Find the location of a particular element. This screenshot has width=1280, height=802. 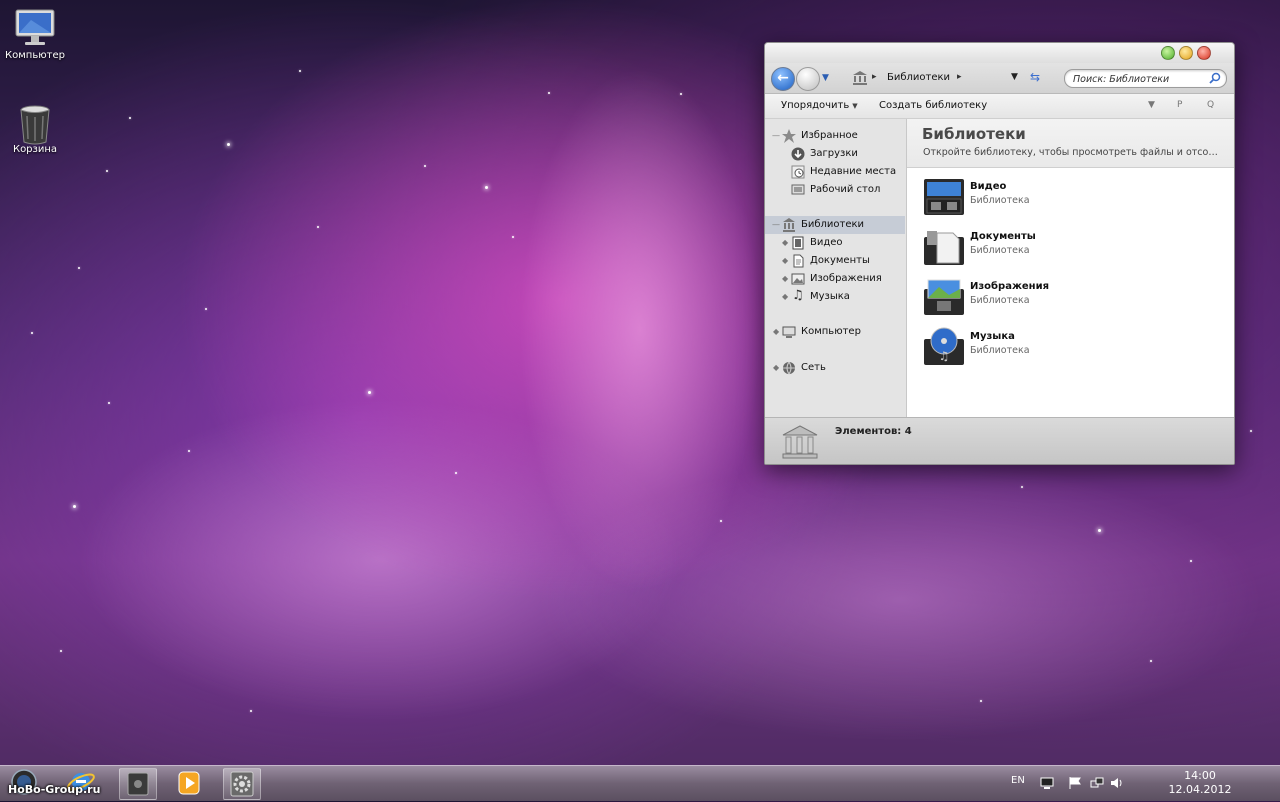

search-box is located at coordinates (1145, 78).